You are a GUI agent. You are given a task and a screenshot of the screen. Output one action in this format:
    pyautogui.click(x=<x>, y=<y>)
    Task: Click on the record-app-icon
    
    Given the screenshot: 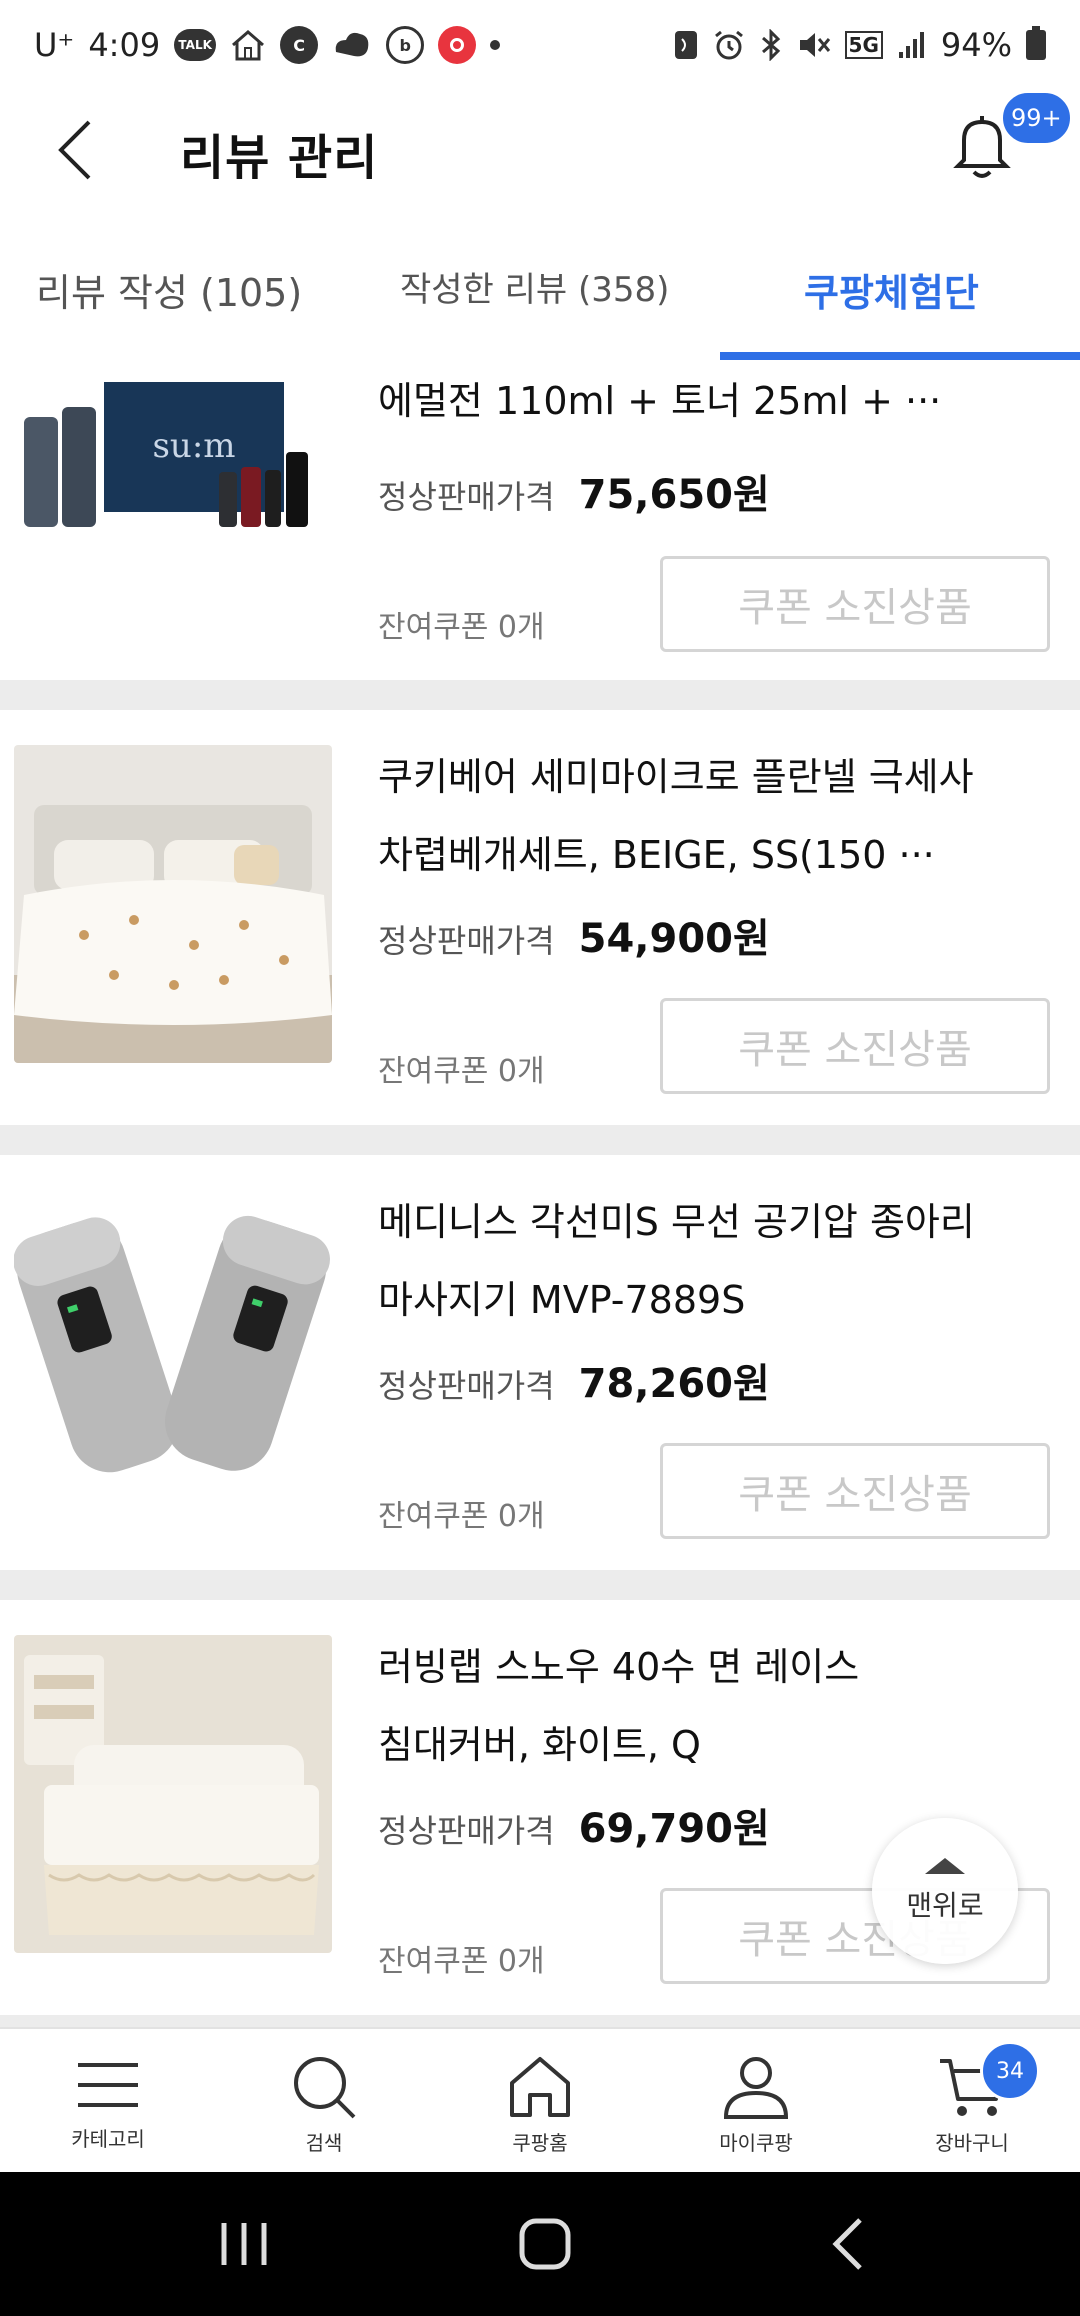 What is the action you would take?
    pyautogui.click(x=457, y=45)
    